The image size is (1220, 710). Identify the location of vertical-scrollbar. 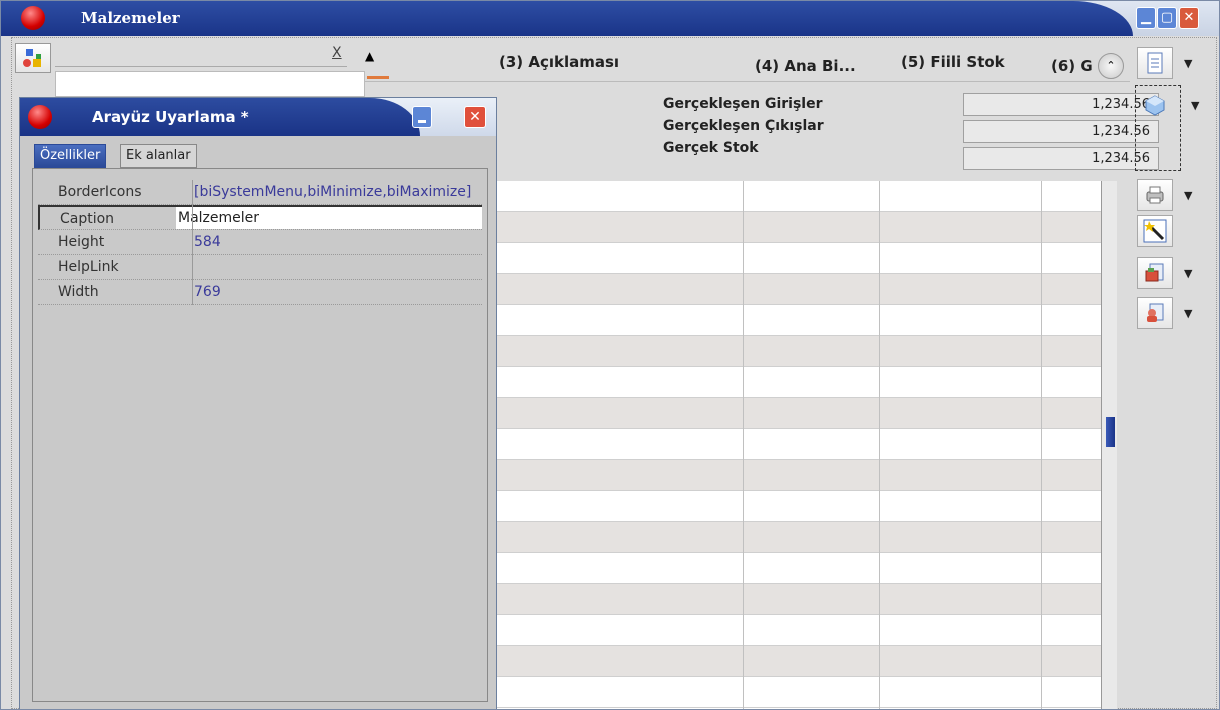
(1109, 445).